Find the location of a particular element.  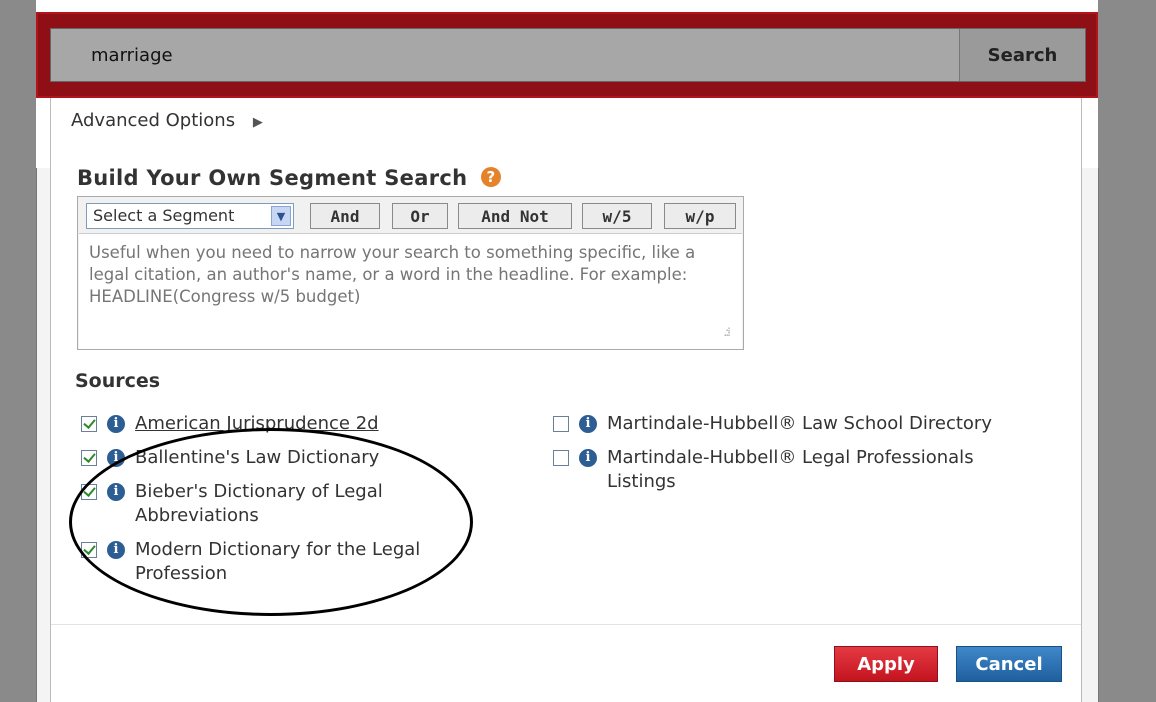

segment-query-textarea is located at coordinates (410, 291).